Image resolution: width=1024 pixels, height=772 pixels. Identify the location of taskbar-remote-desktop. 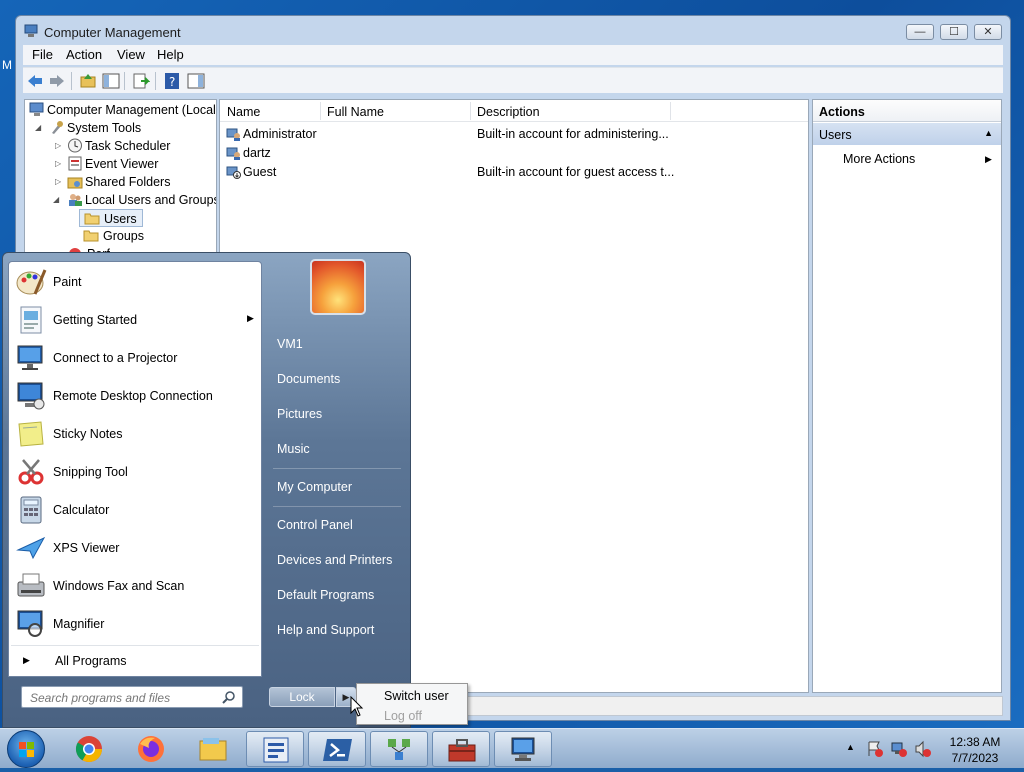
(523, 749).